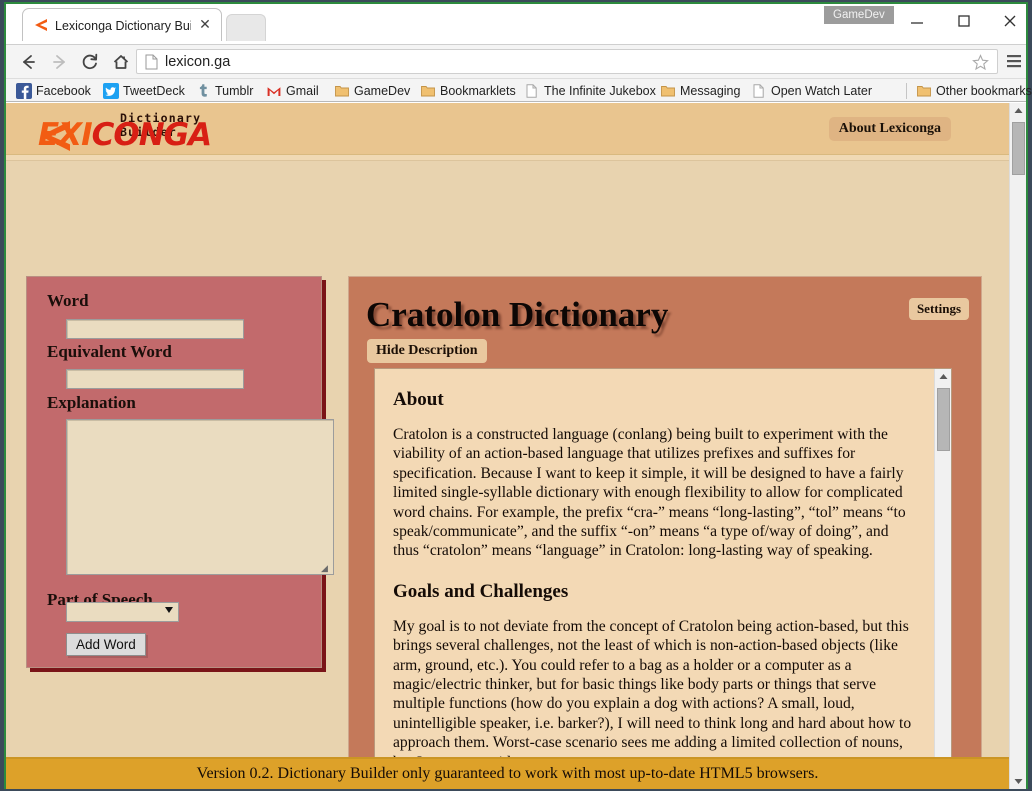 The height and width of the screenshot is (791, 1032). What do you see at coordinates (24, 91) in the screenshot?
I see `facebook-icon` at bounding box center [24, 91].